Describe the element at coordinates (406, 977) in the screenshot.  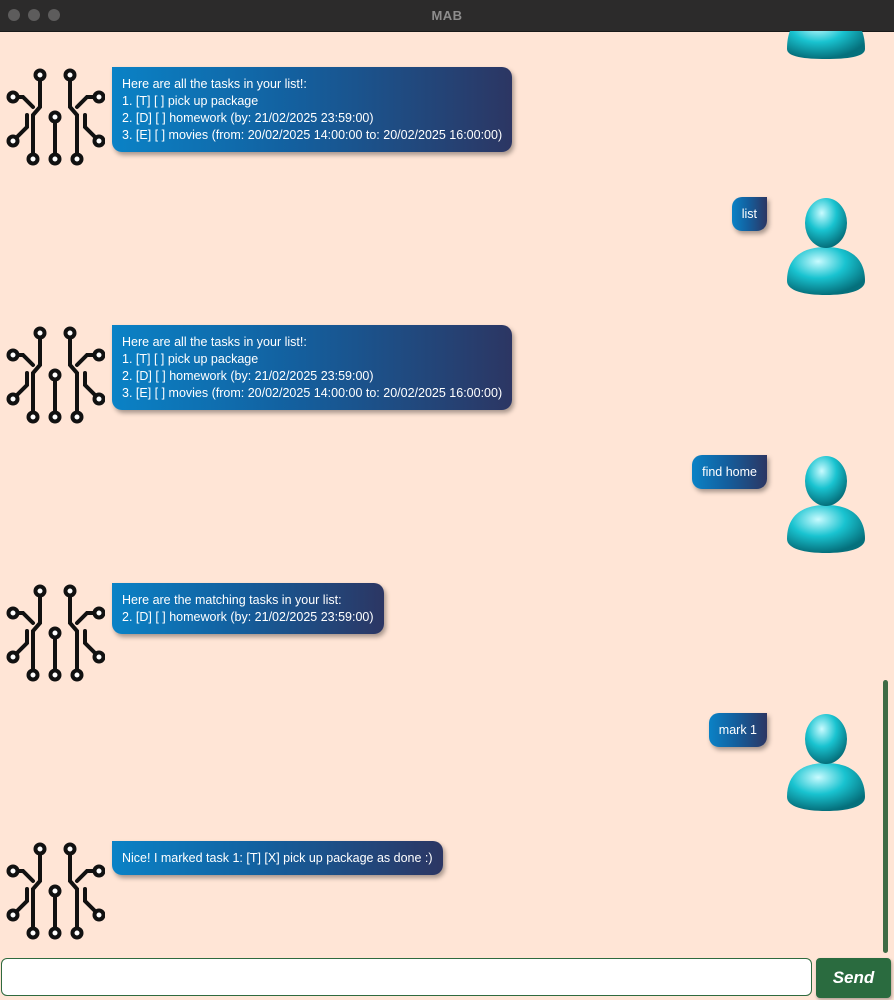
I see `message-input` at that location.